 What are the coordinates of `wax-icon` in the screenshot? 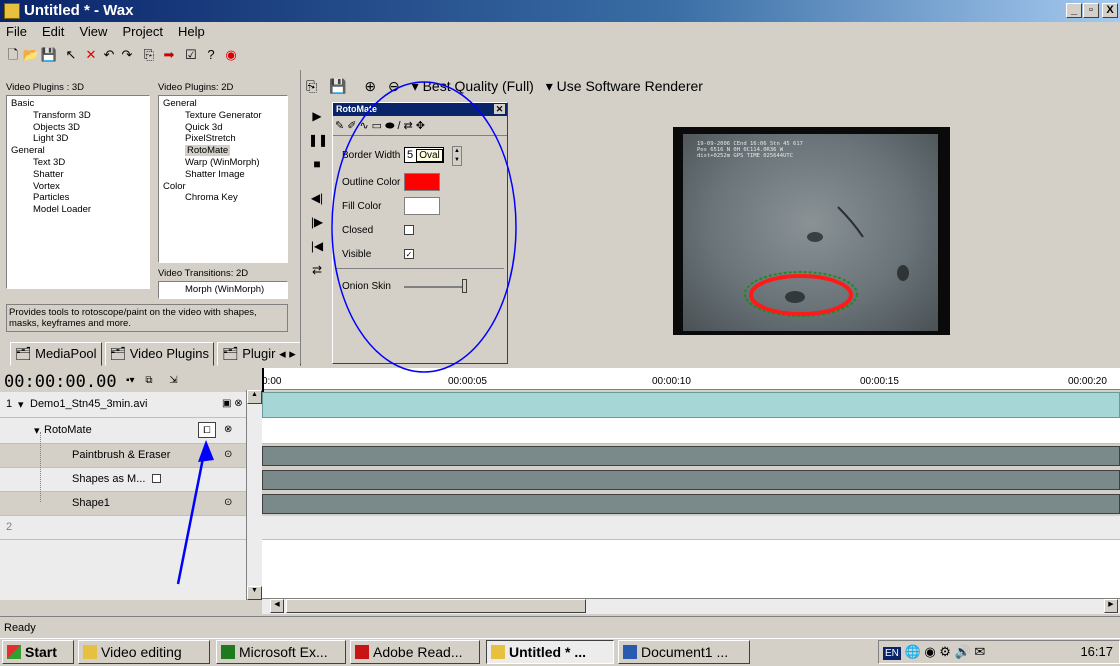 It's located at (498, 652).